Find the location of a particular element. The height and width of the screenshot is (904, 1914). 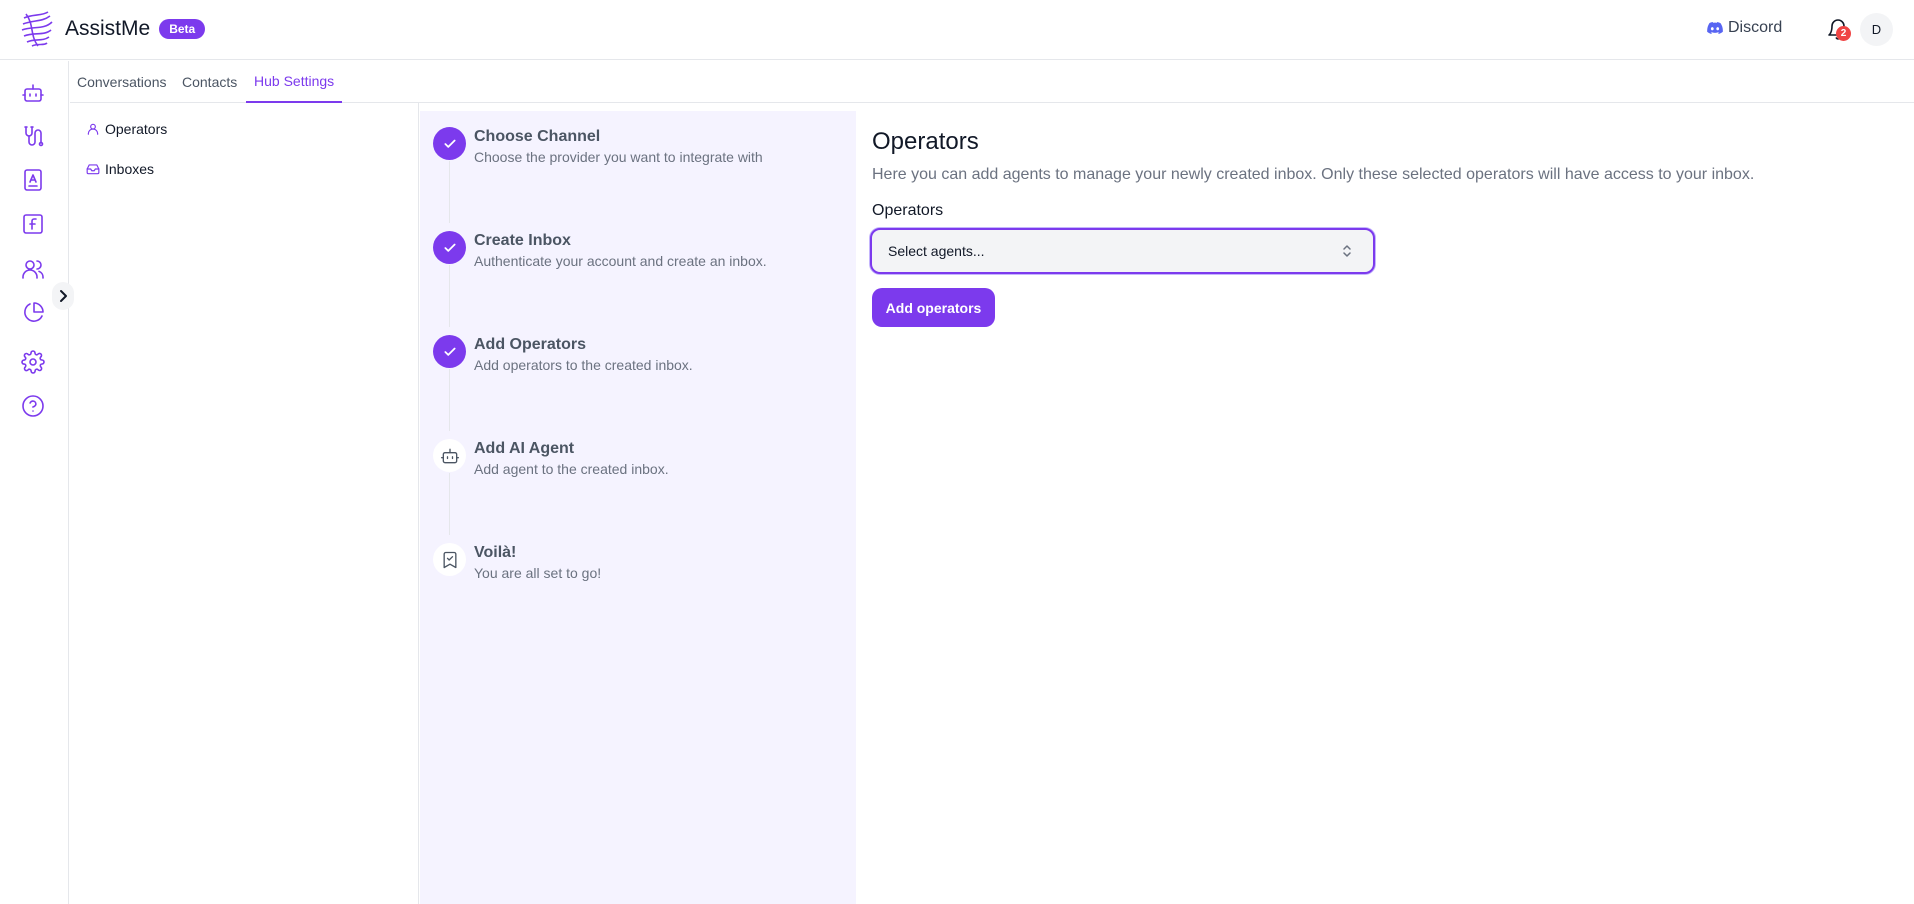

tab-contacts: Contacts is located at coordinates (209, 82).